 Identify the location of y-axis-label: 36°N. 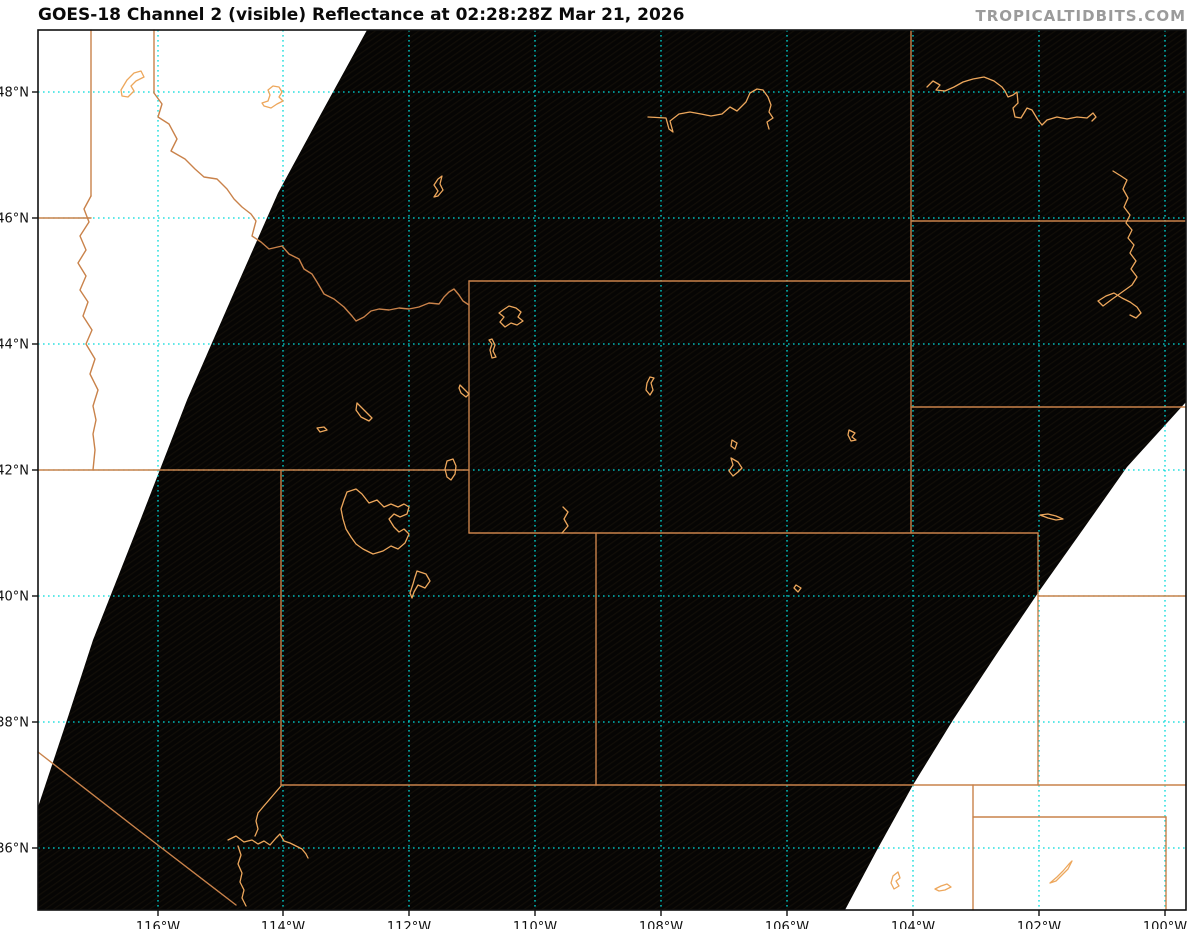
(14, 849).